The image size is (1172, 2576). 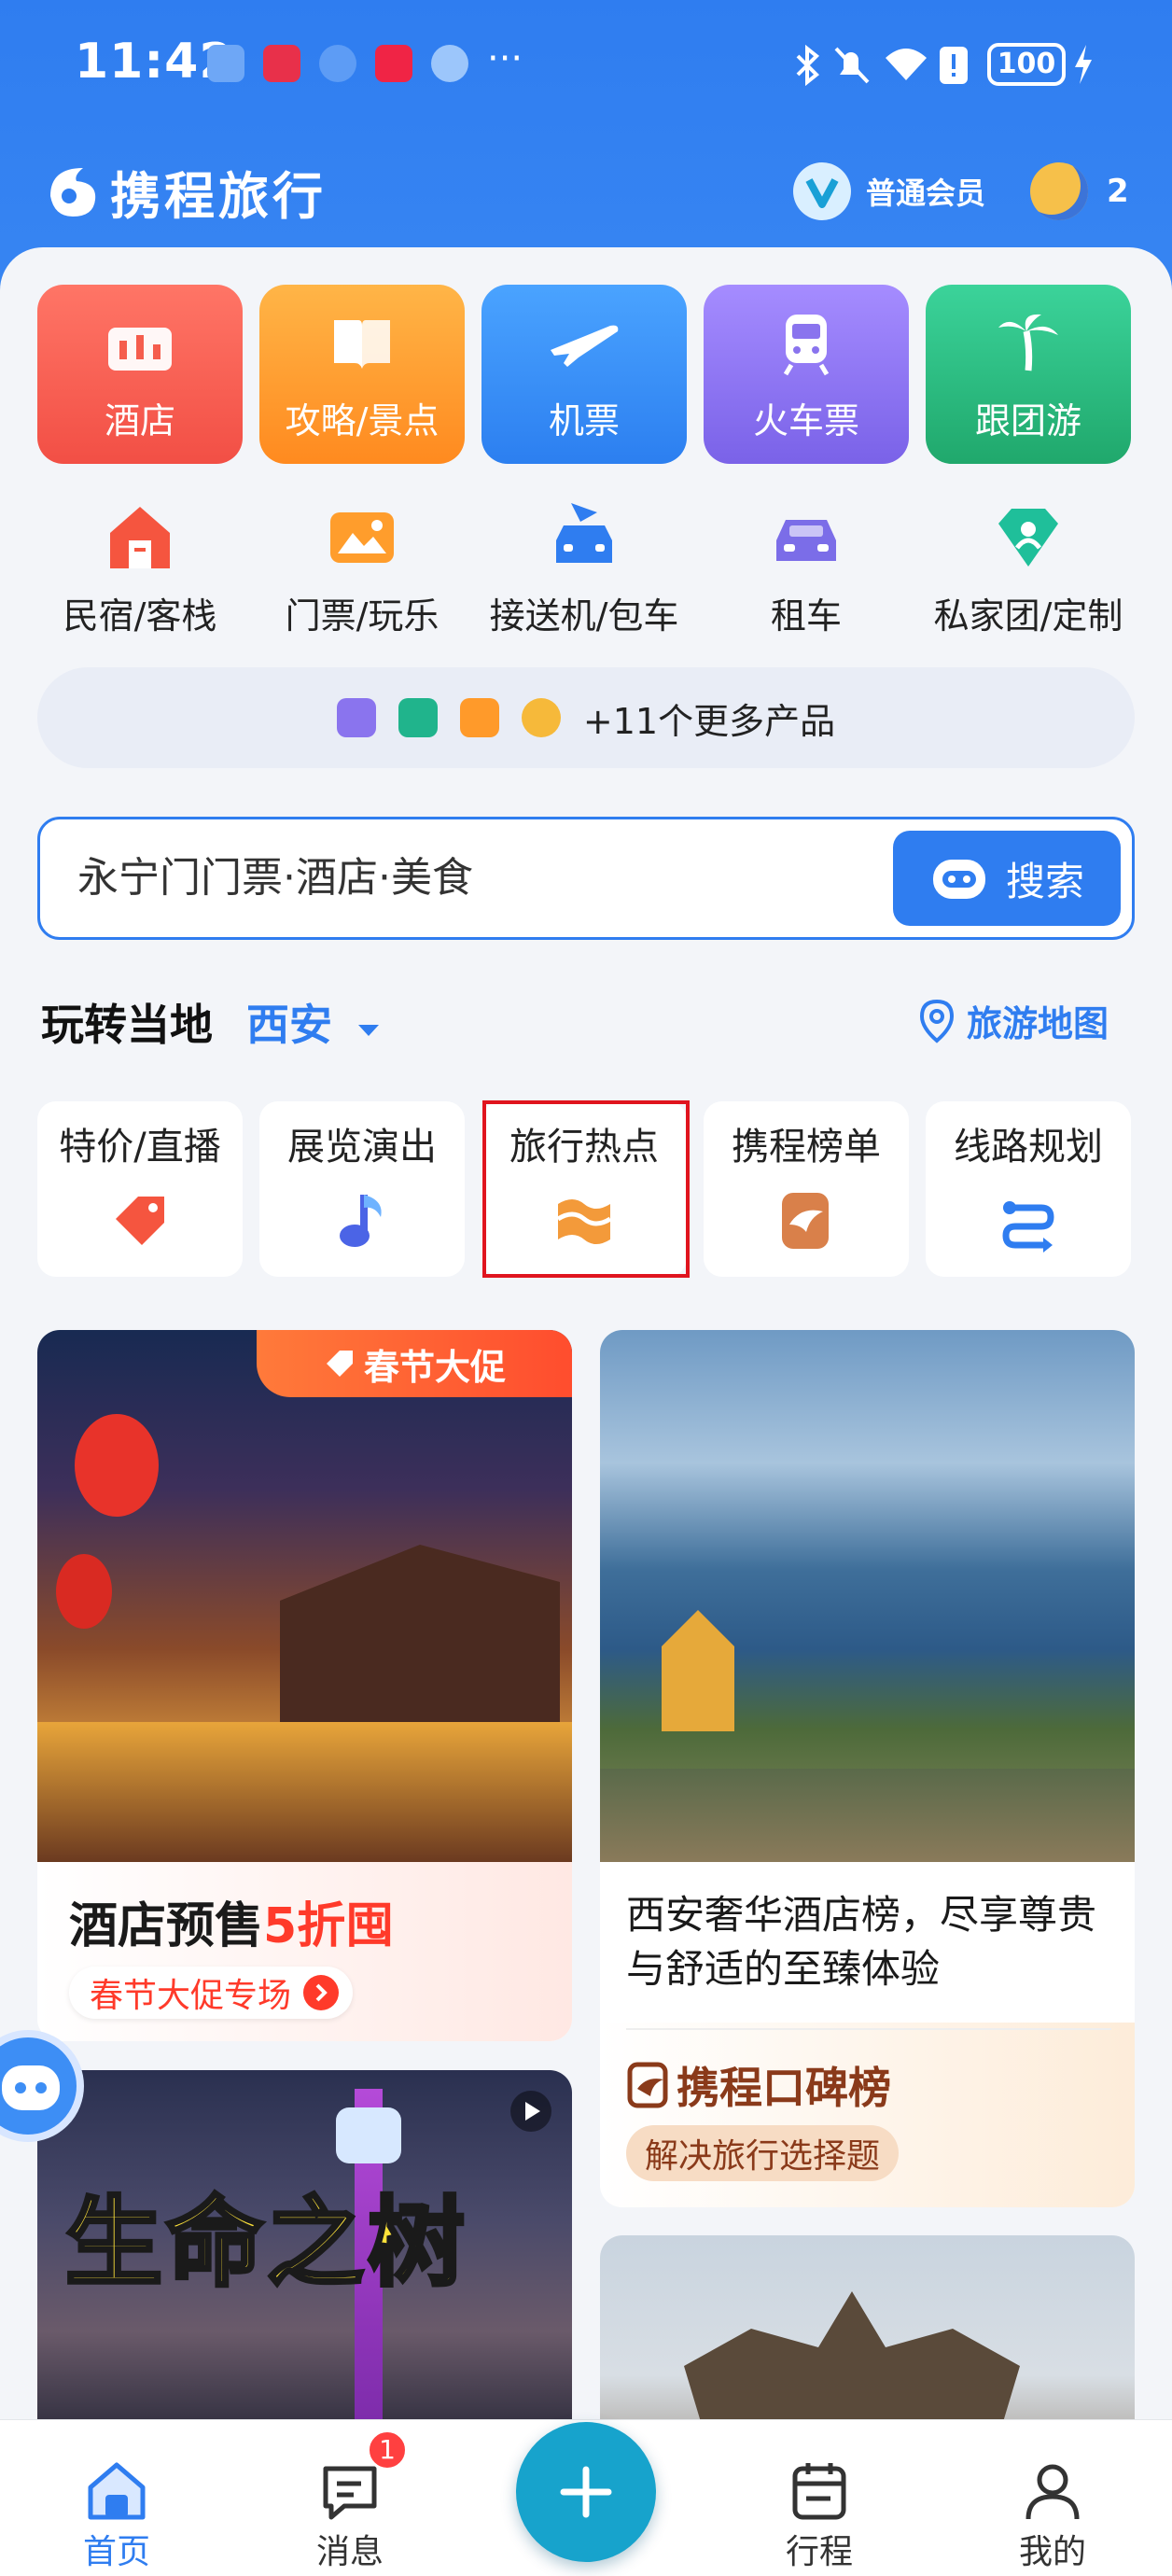 I want to click on city-selector: 西安, so click(x=313, y=1022).